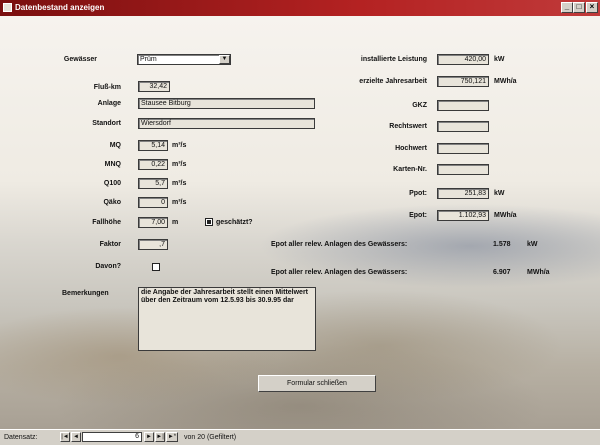 This screenshot has height=445, width=600. I want to click on ppot-all-value: 1.578, so click(502, 244).